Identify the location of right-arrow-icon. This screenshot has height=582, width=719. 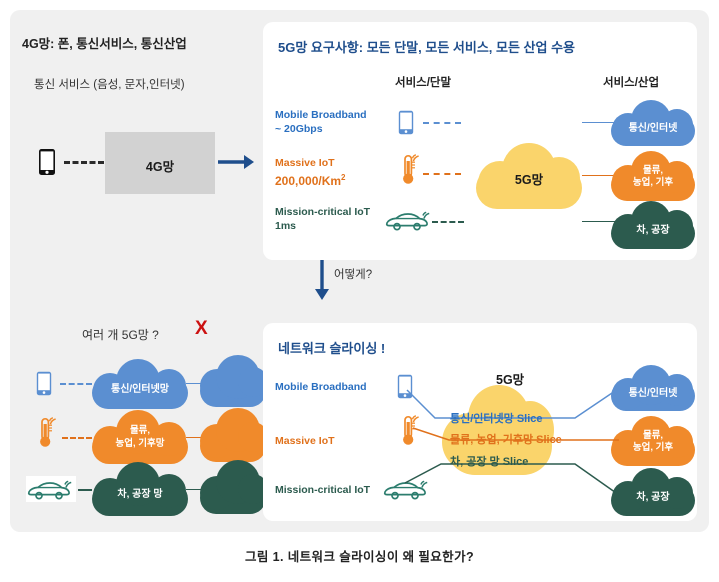
(236, 162).